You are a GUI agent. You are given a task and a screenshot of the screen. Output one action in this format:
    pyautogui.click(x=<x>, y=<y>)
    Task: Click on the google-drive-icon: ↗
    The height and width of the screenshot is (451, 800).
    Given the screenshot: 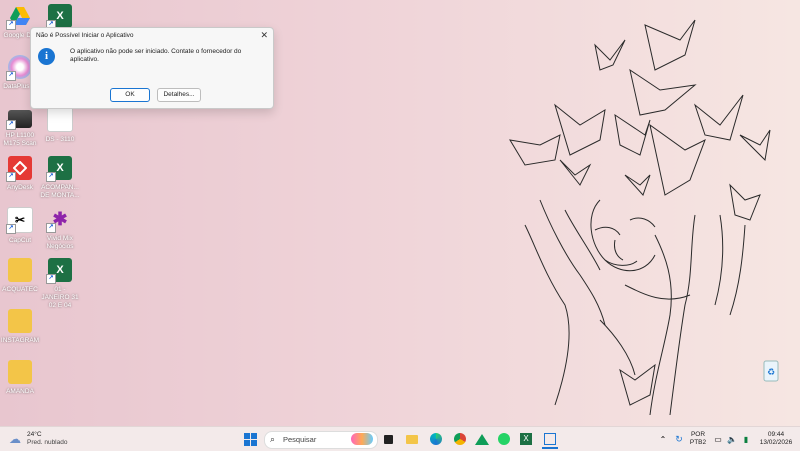 What is the action you would take?
    pyautogui.click(x=19, y=17)
    